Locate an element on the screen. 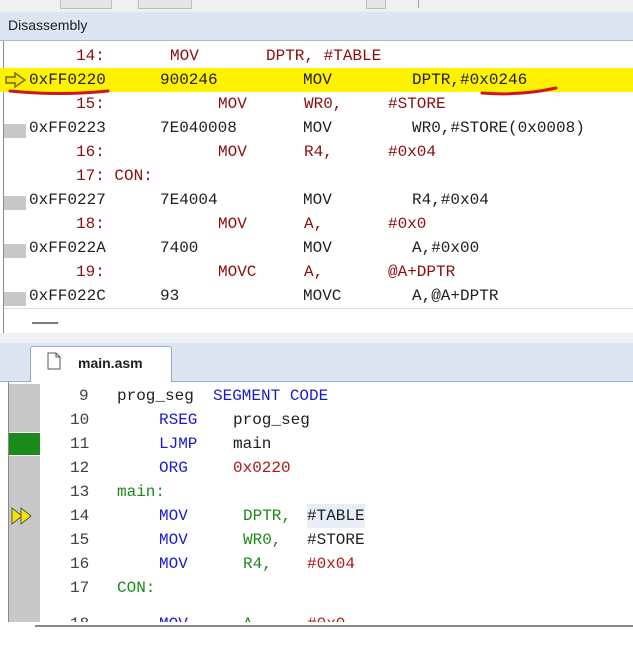  code-line: 16 MOV R4, #0x04 is located at coordinates (316, 564).